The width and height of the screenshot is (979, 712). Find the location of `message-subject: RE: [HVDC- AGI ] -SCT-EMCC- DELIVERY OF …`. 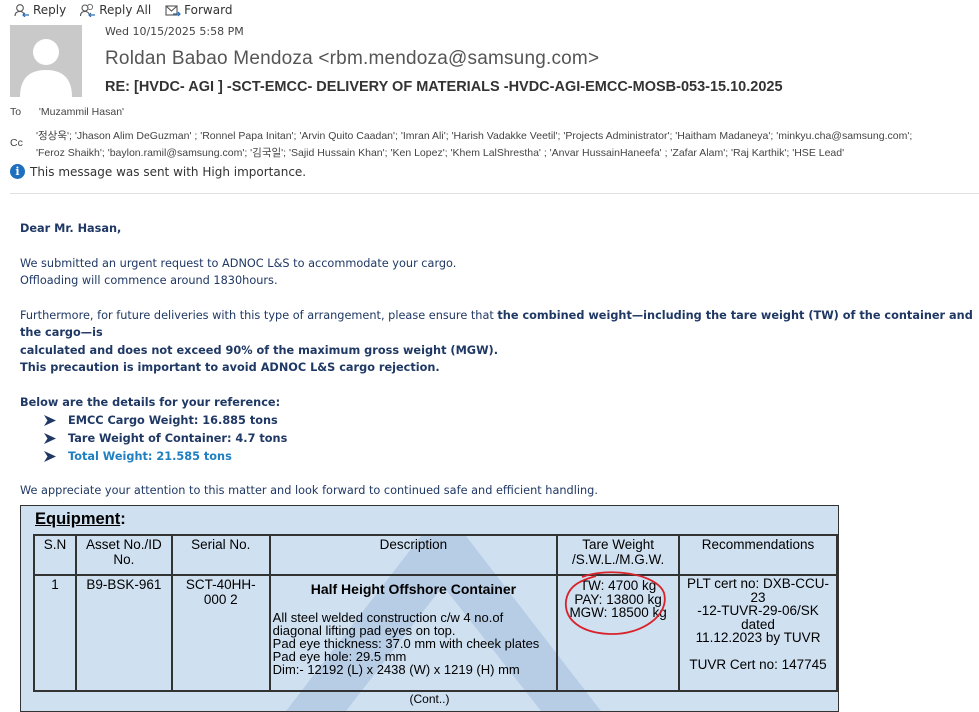

message-subject: RE: [HVDC- AGI ] -SCT-EMCC- DELIVERY OF … is located at coordinates (444, 87).